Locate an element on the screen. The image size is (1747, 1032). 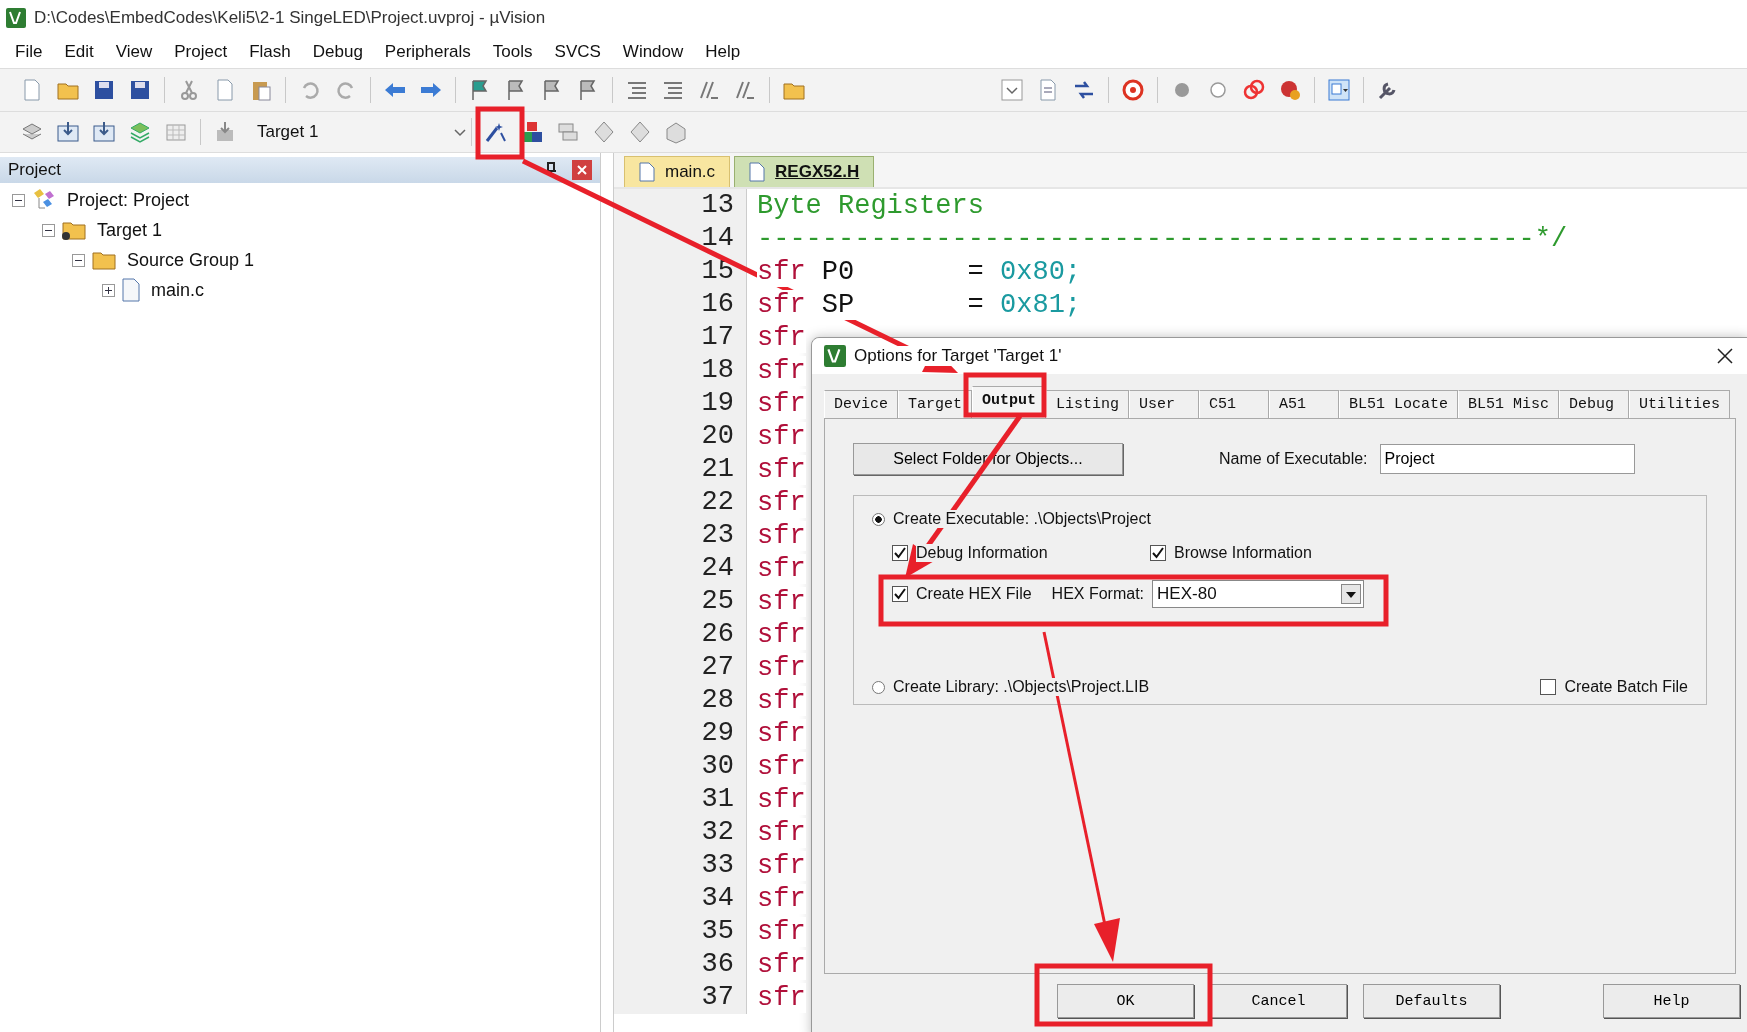
line-number: 36 is located at coordinates (680, 964).